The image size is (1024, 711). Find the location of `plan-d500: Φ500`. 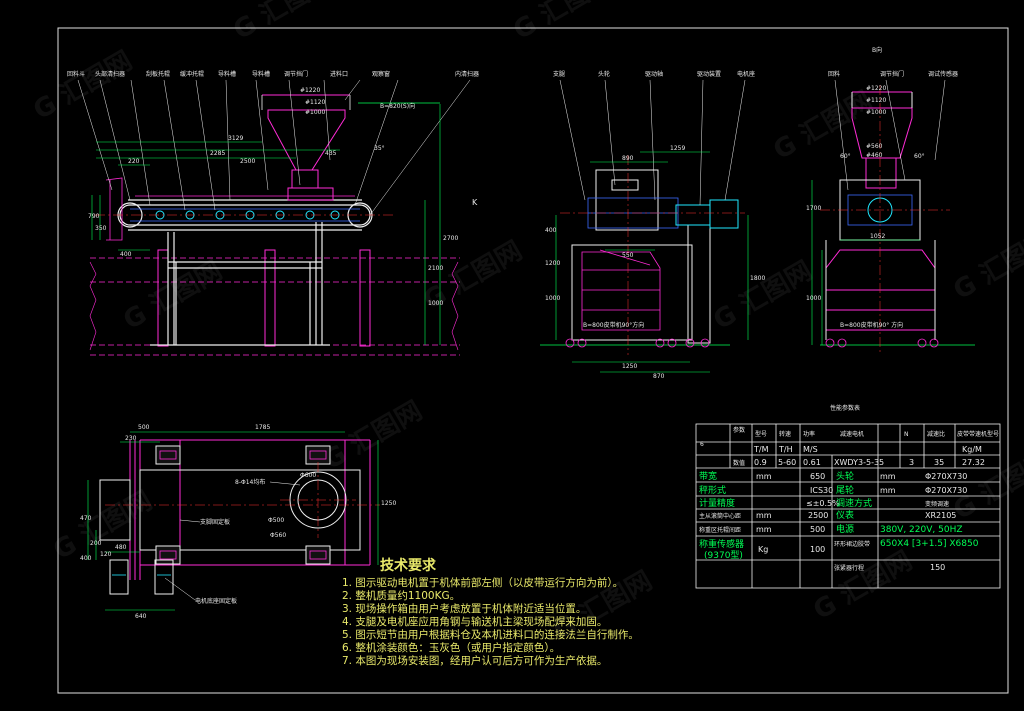

plan-d500: Φ500 is located at coordinates (276, 520).